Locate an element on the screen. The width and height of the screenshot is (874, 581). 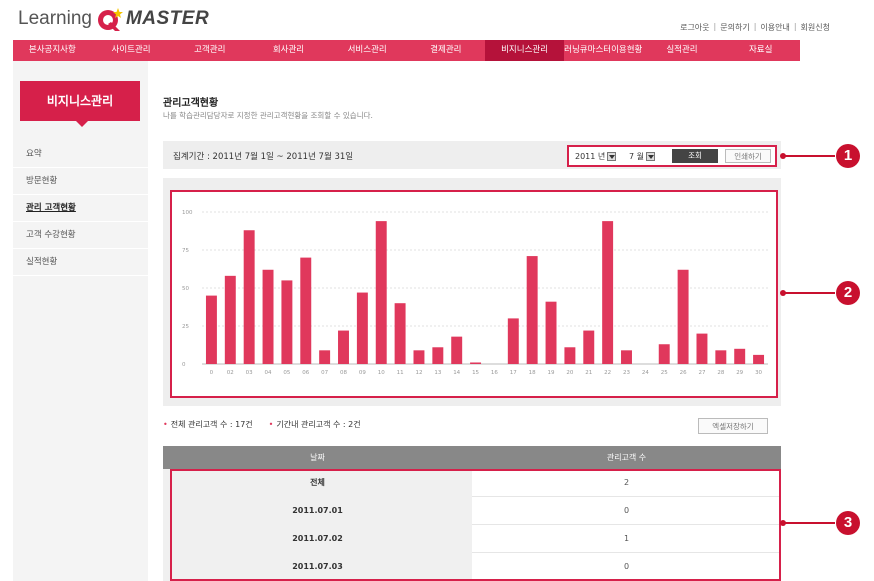
x-tick-label: 26 is located at coordinates (683, 373).